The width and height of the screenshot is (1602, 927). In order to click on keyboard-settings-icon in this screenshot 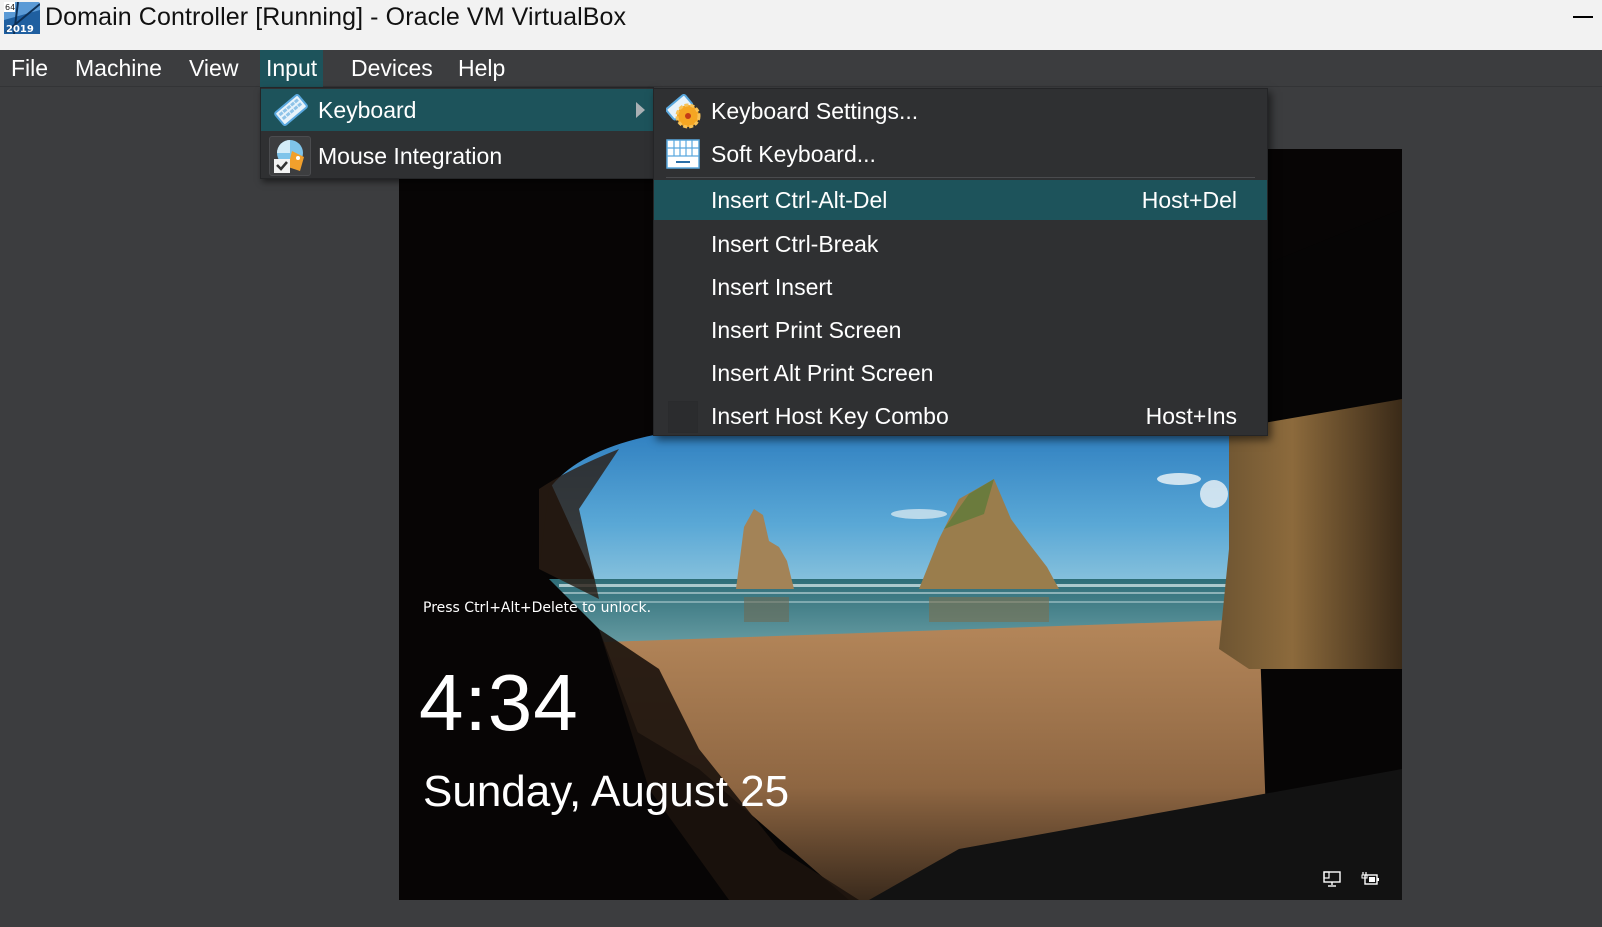, I will do `click(683, 114)`.